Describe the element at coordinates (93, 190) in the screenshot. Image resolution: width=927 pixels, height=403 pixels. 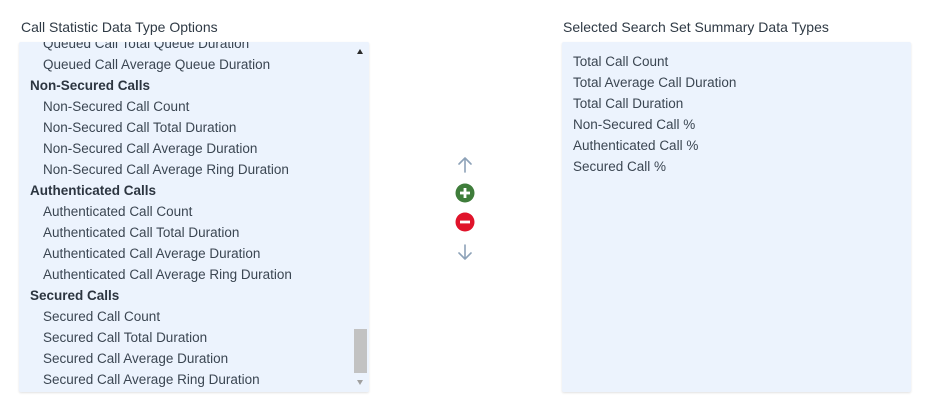
I see `option-group-header: Authenticated Calls` at that location.